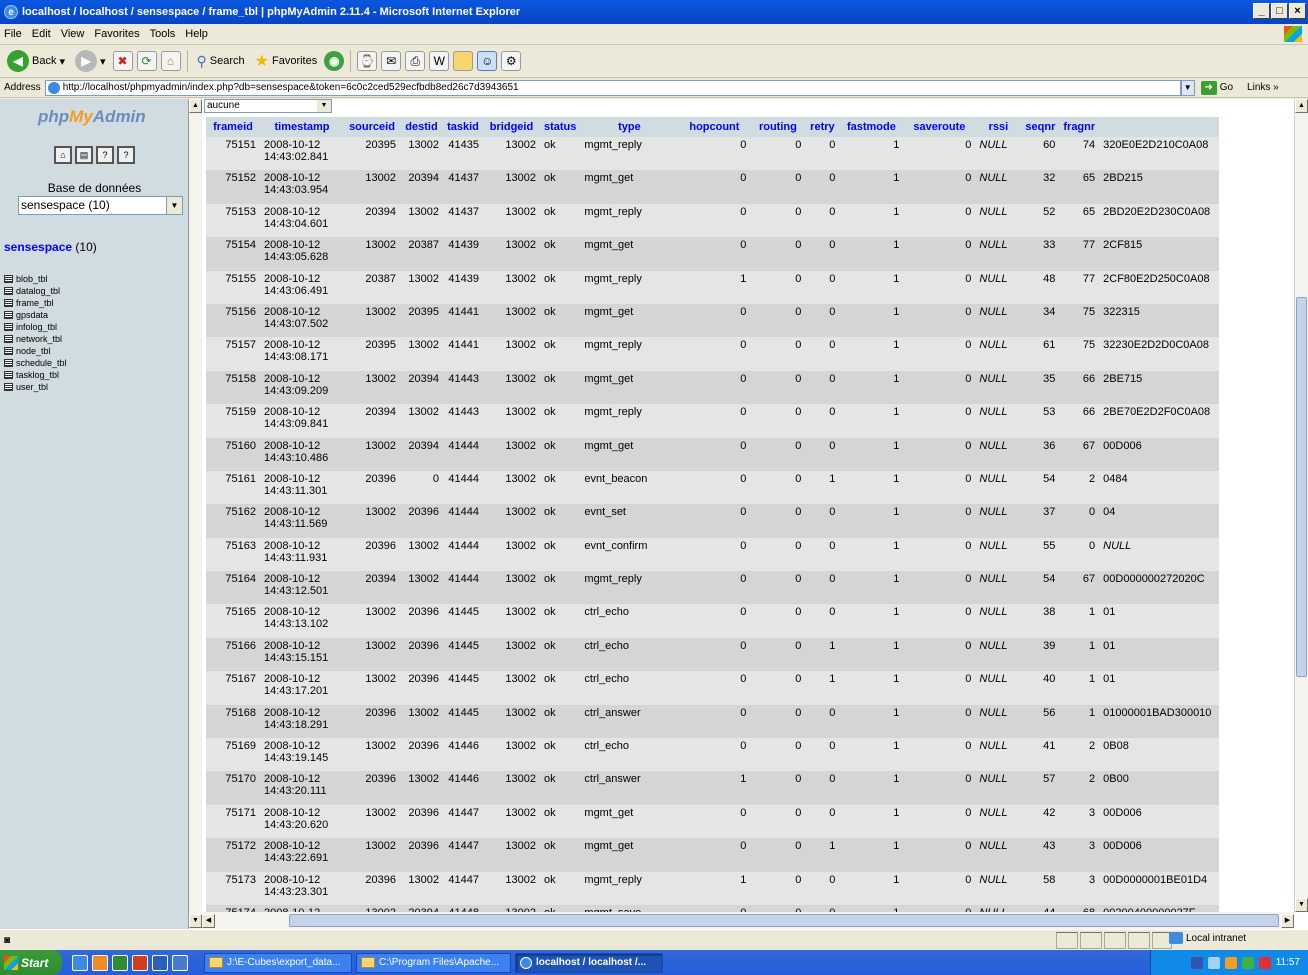  I want to click on forward-button: ▶ ▾, so click(90, 61).